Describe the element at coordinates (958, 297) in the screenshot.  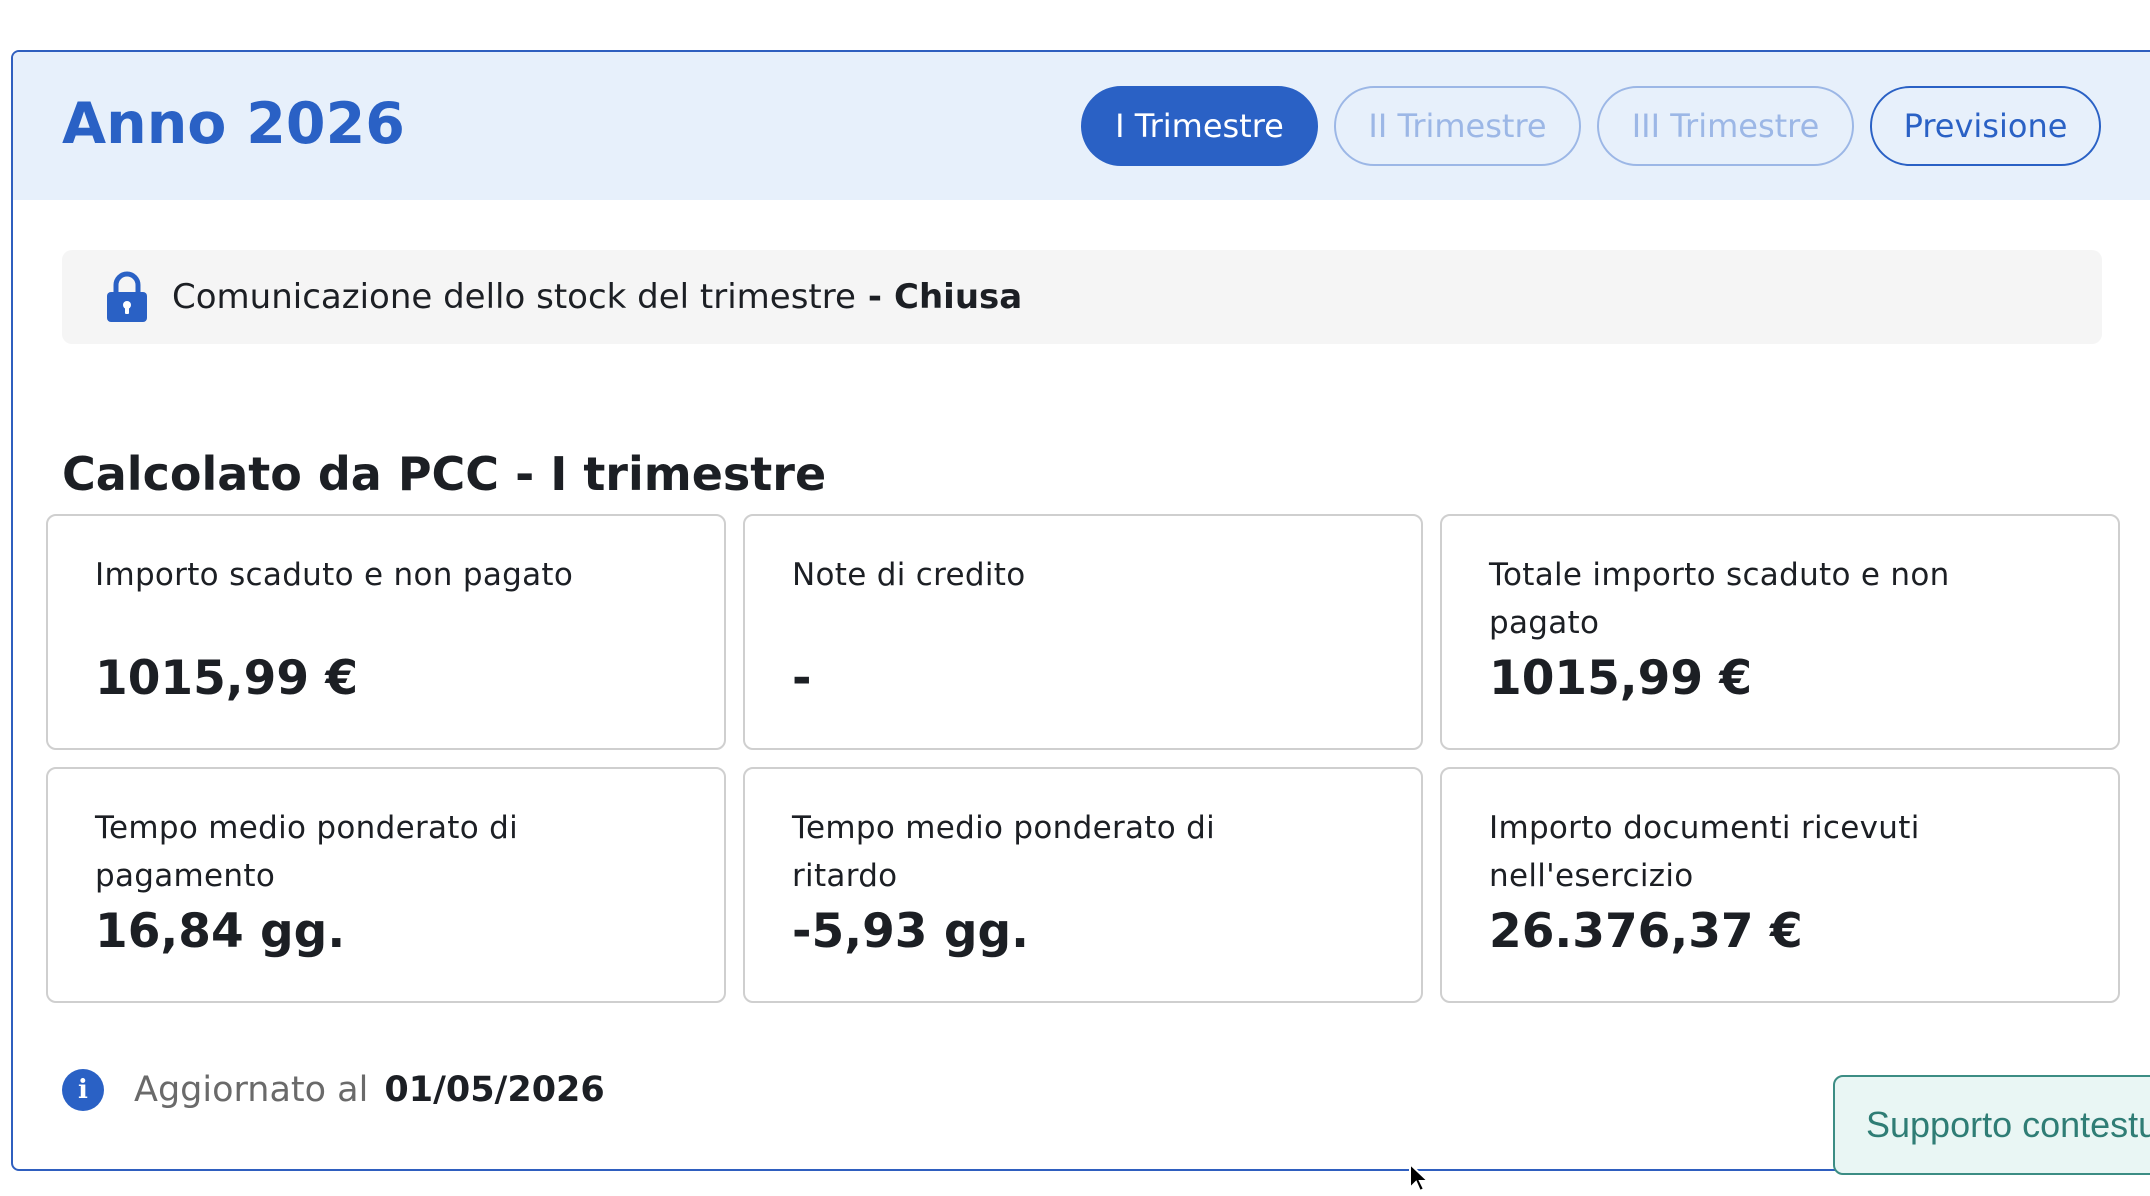
I see `notice-status: Chiusa` at that location.